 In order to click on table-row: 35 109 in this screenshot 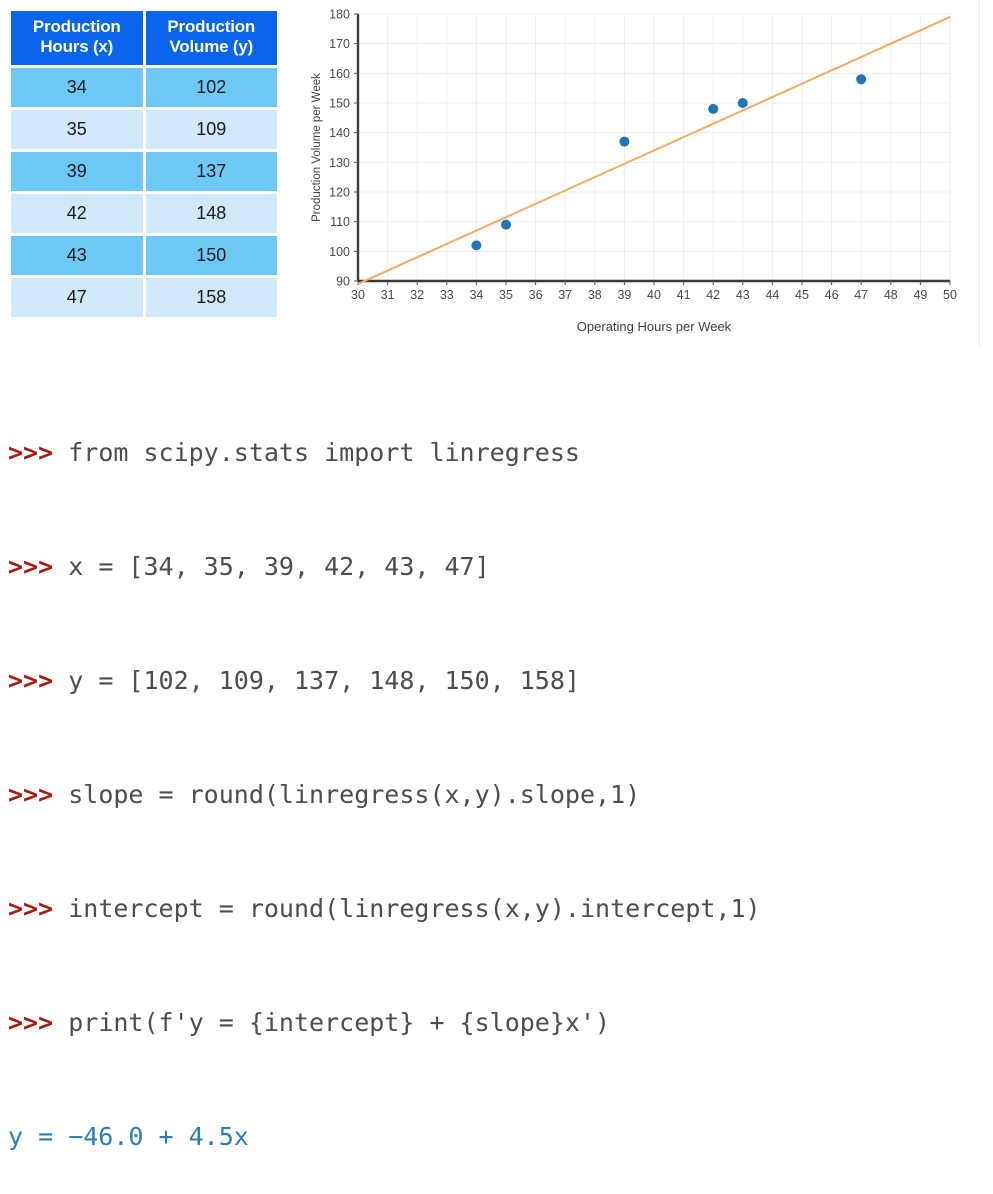, I will do `click(144, 129)`.